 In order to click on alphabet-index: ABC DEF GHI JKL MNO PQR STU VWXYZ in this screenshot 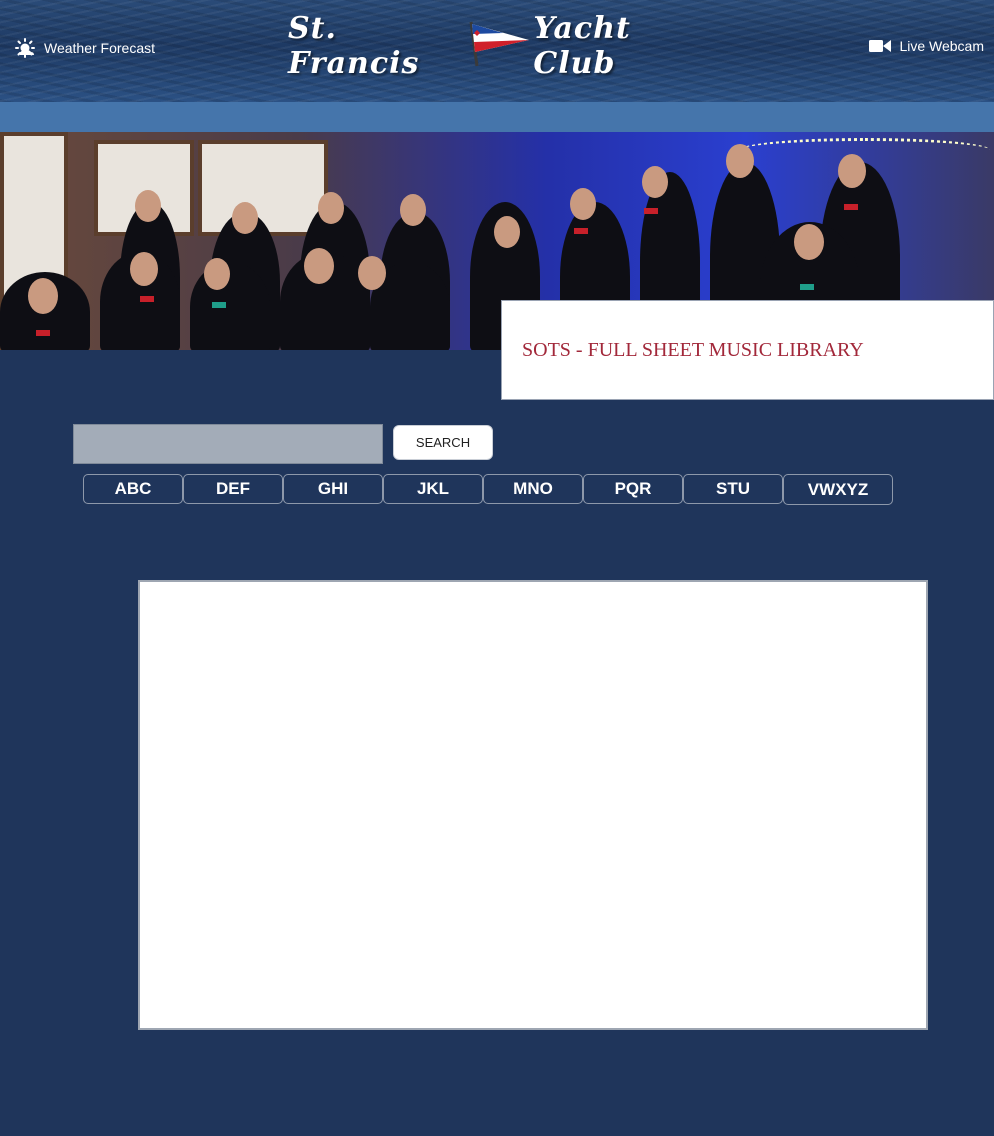, I will do `click(488, 489)`.